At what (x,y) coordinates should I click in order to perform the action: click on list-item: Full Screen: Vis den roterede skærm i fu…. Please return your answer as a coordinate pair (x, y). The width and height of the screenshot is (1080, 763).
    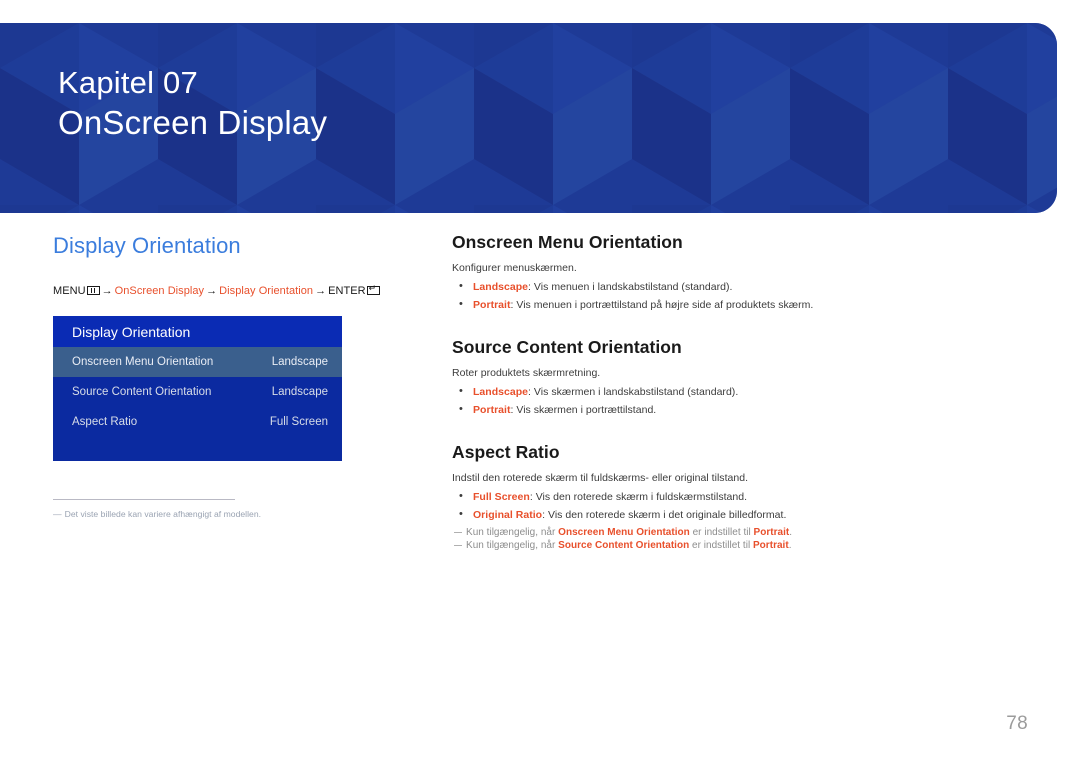
    Looking at the image, I should click on (687, 496).